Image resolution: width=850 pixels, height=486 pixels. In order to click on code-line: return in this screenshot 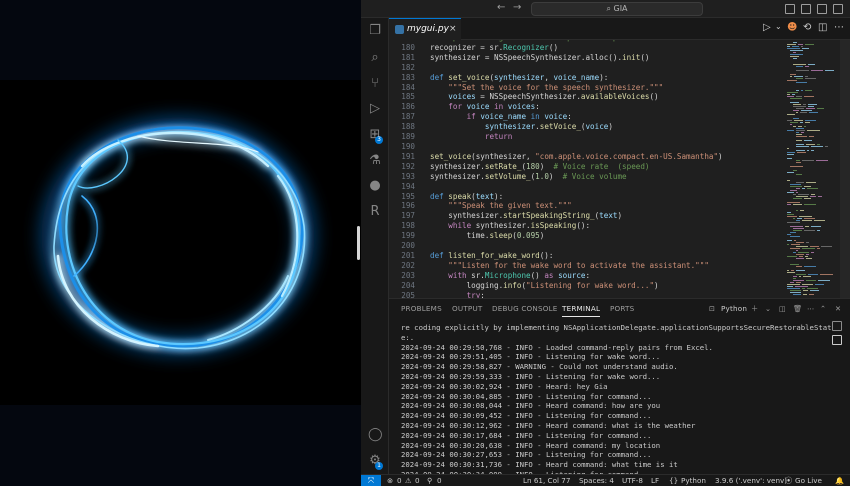, I will do `click(576, 137)`.